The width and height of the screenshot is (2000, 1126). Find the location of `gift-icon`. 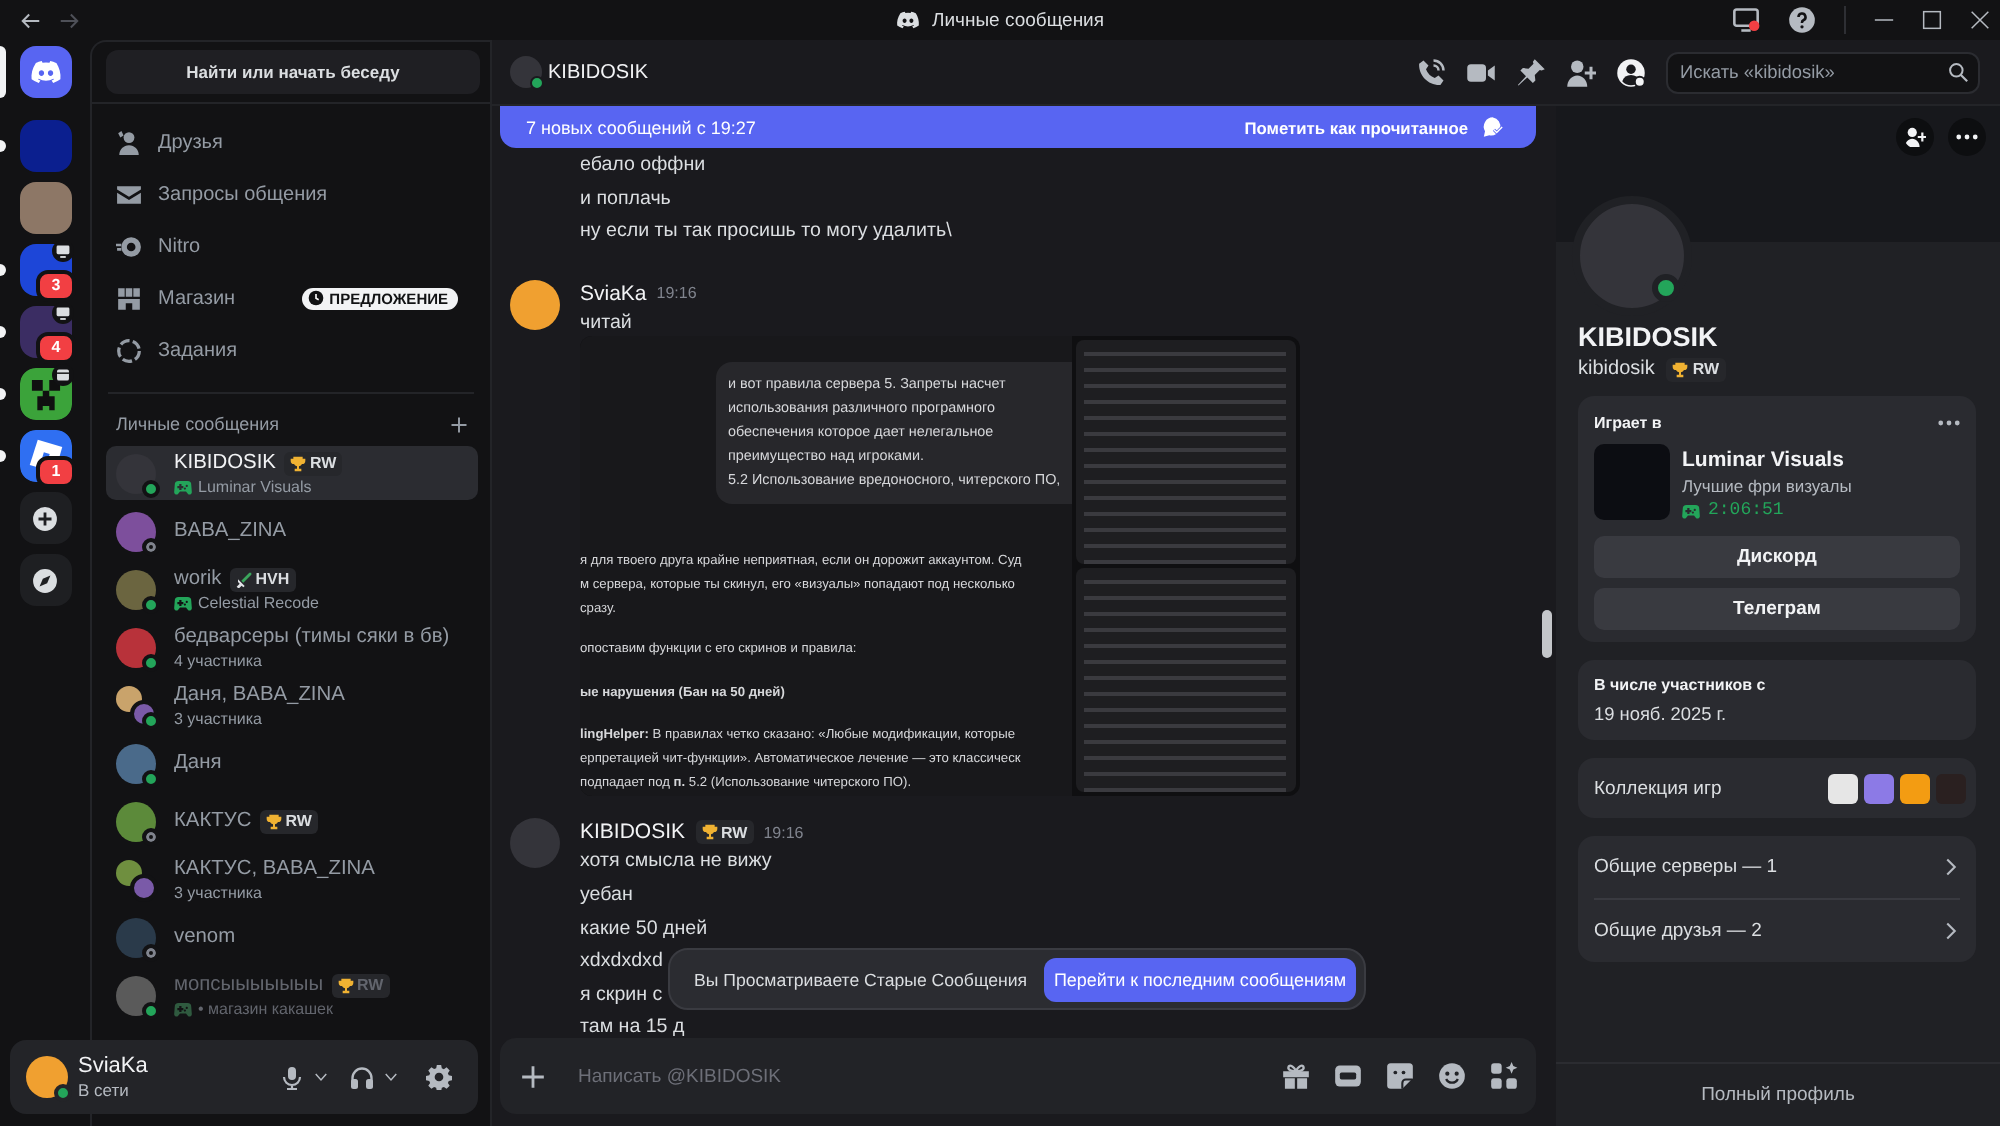

gift-icon is located at coordinates (1296, 1076).